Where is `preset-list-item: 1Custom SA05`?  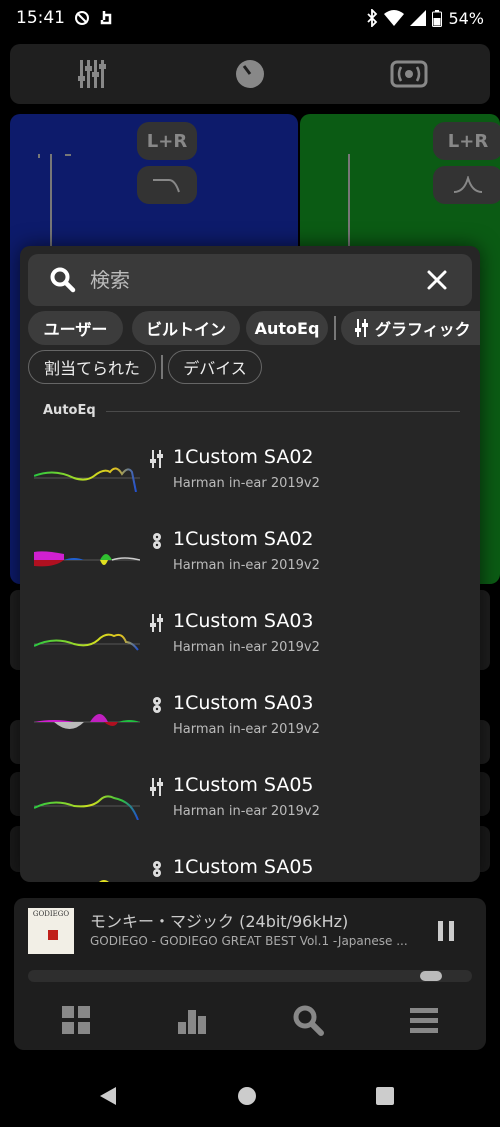 preset-list-item: 1Custom SA05 is located at coordinates (250, 866).